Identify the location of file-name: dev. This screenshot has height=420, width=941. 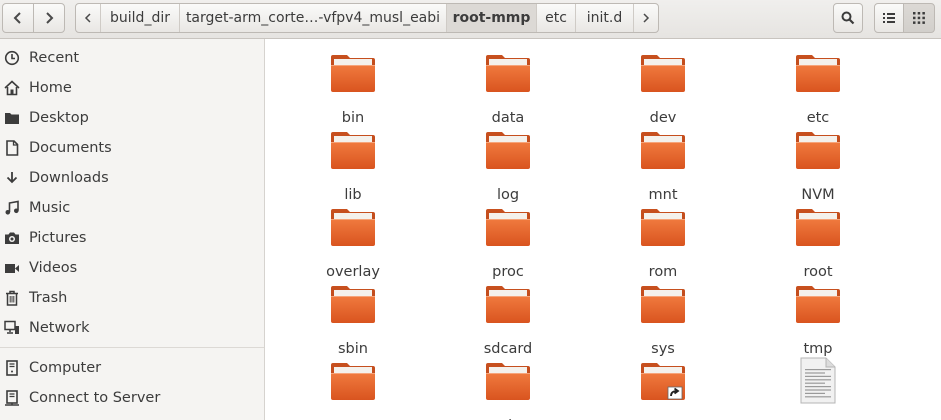
(663, 118).